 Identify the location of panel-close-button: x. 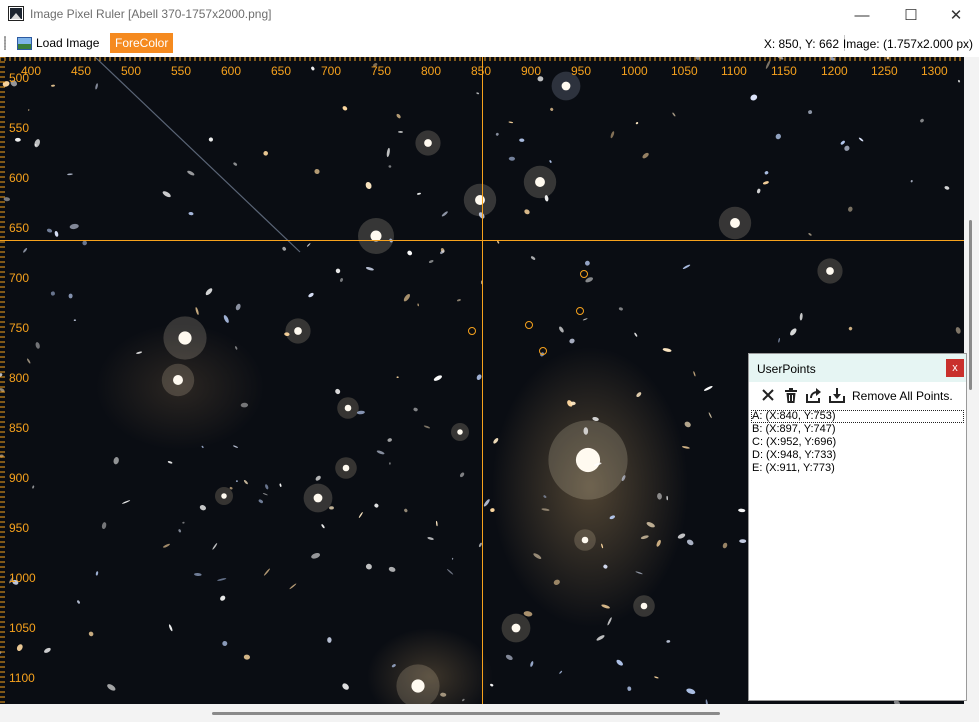
(955, 368).